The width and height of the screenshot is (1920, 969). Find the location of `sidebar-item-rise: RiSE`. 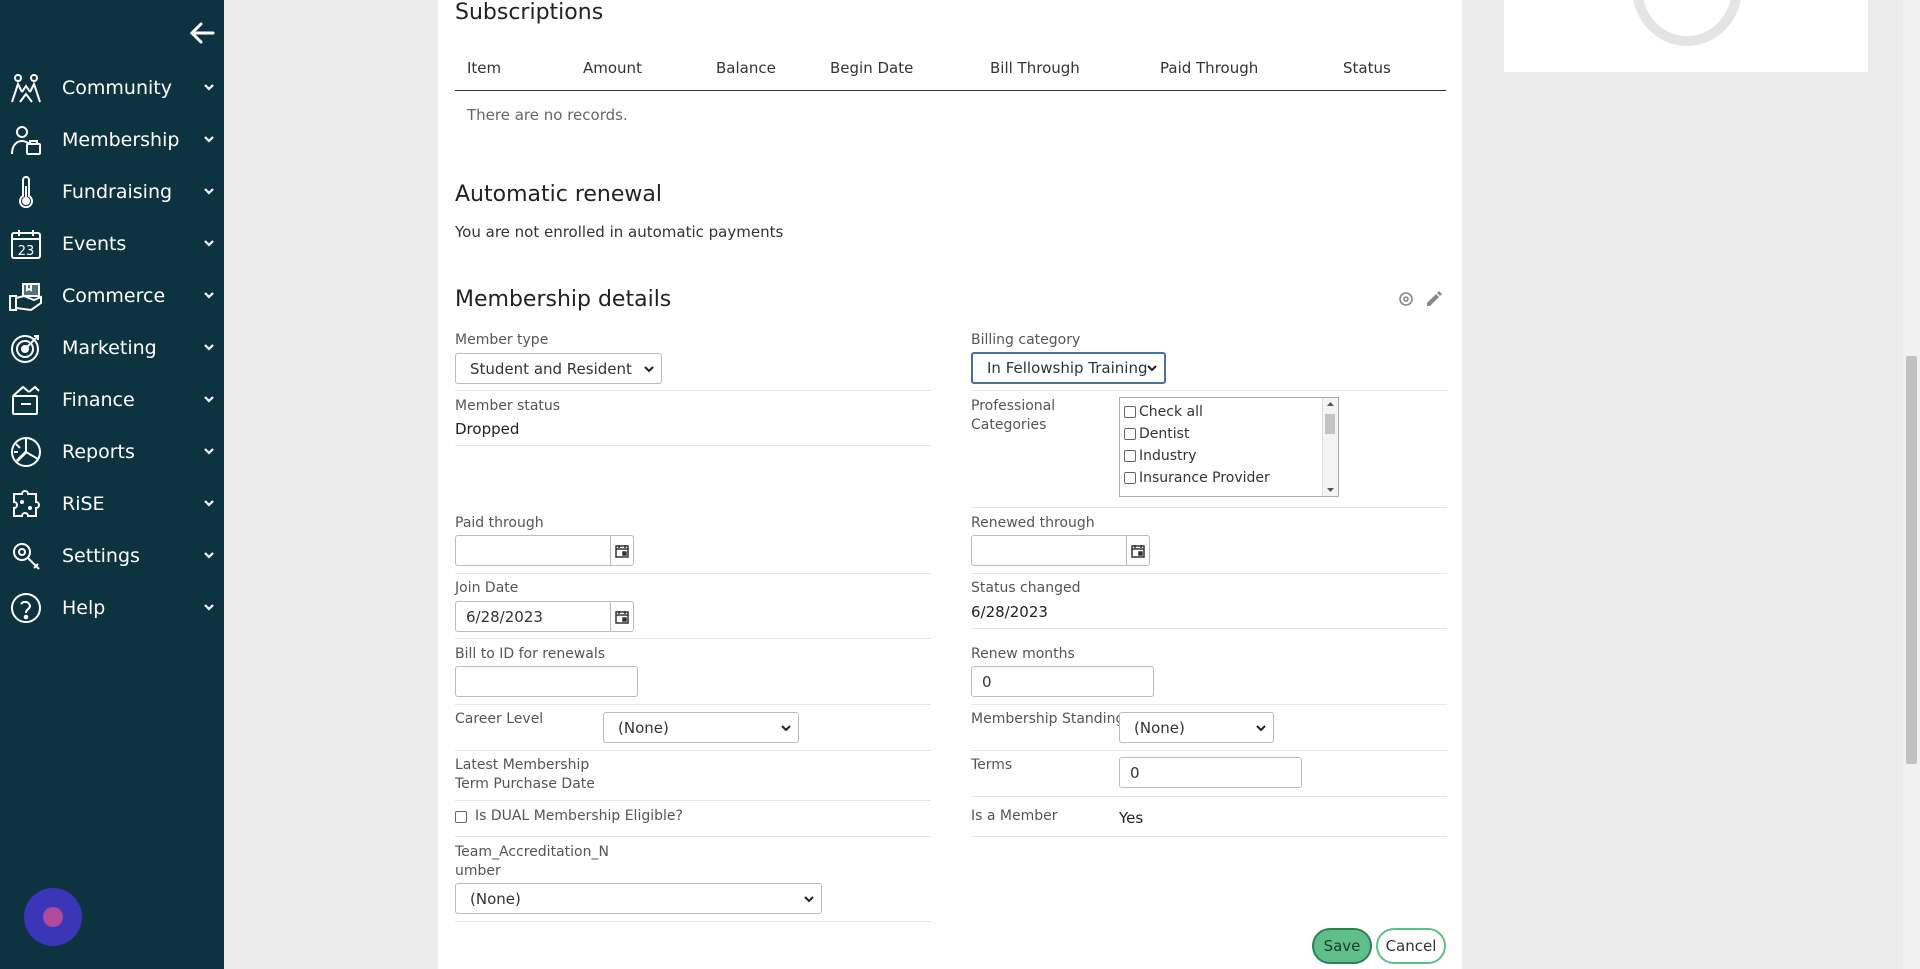

sidebar-item-rise: RiSE is located at coordinates (112, 504).